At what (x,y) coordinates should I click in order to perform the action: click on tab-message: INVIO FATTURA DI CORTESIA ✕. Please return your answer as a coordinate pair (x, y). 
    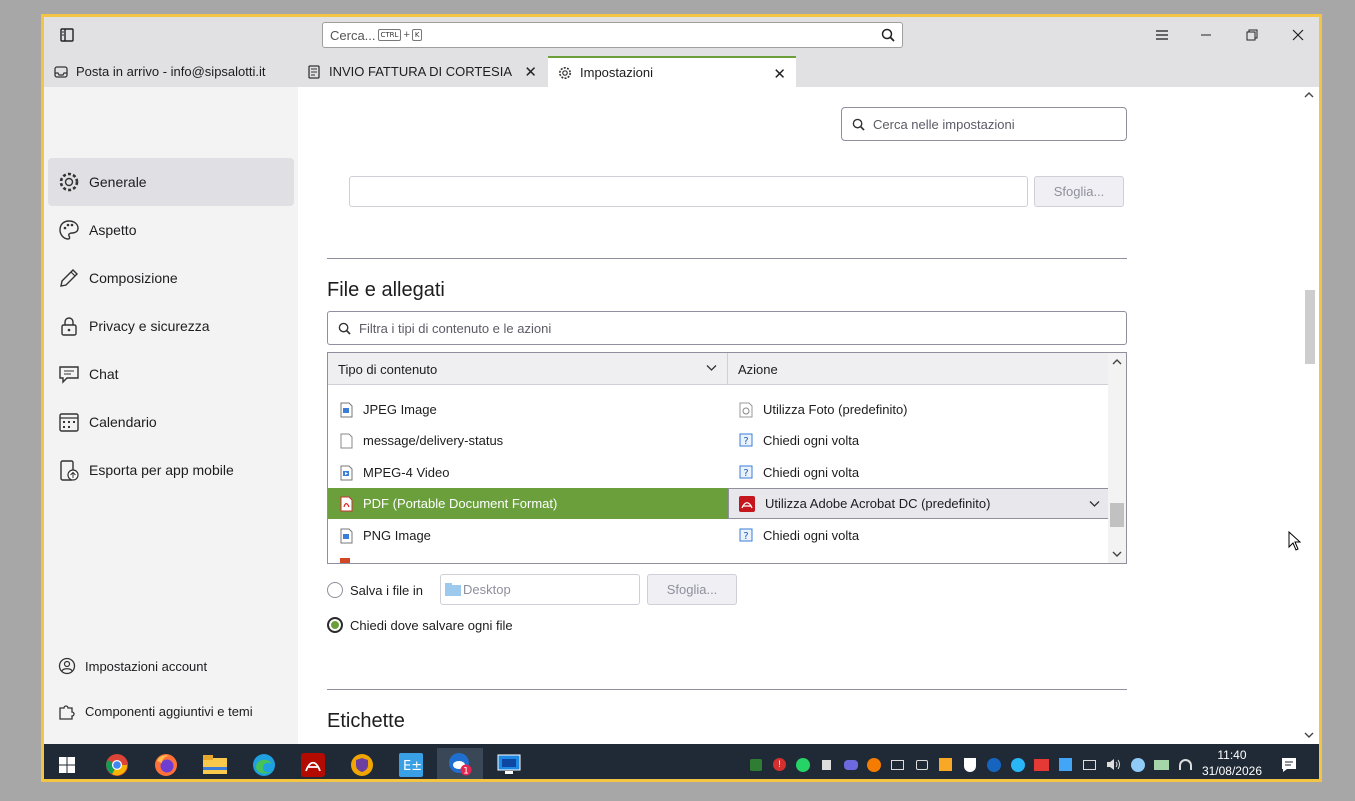
    Looking at the image, I should click on (422, 71).